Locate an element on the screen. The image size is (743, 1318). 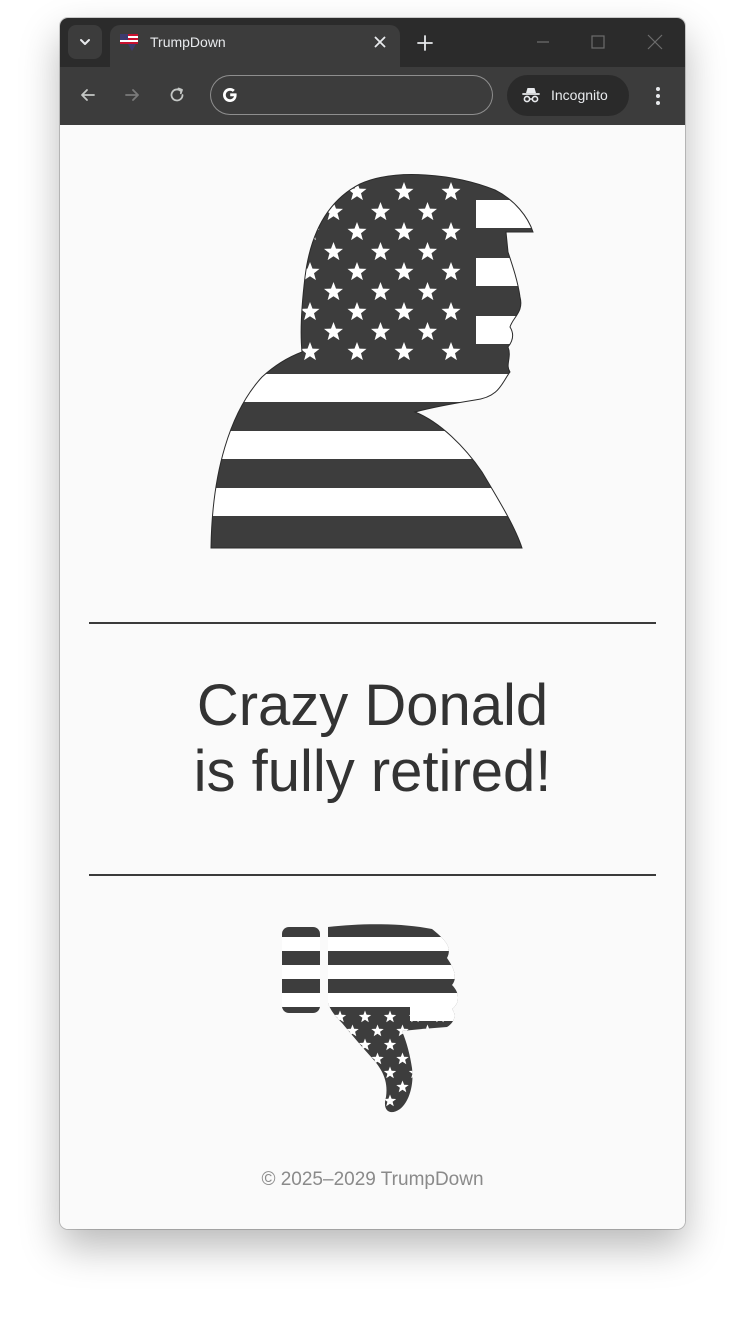
flag-icon is located at coordinates (129, 42).